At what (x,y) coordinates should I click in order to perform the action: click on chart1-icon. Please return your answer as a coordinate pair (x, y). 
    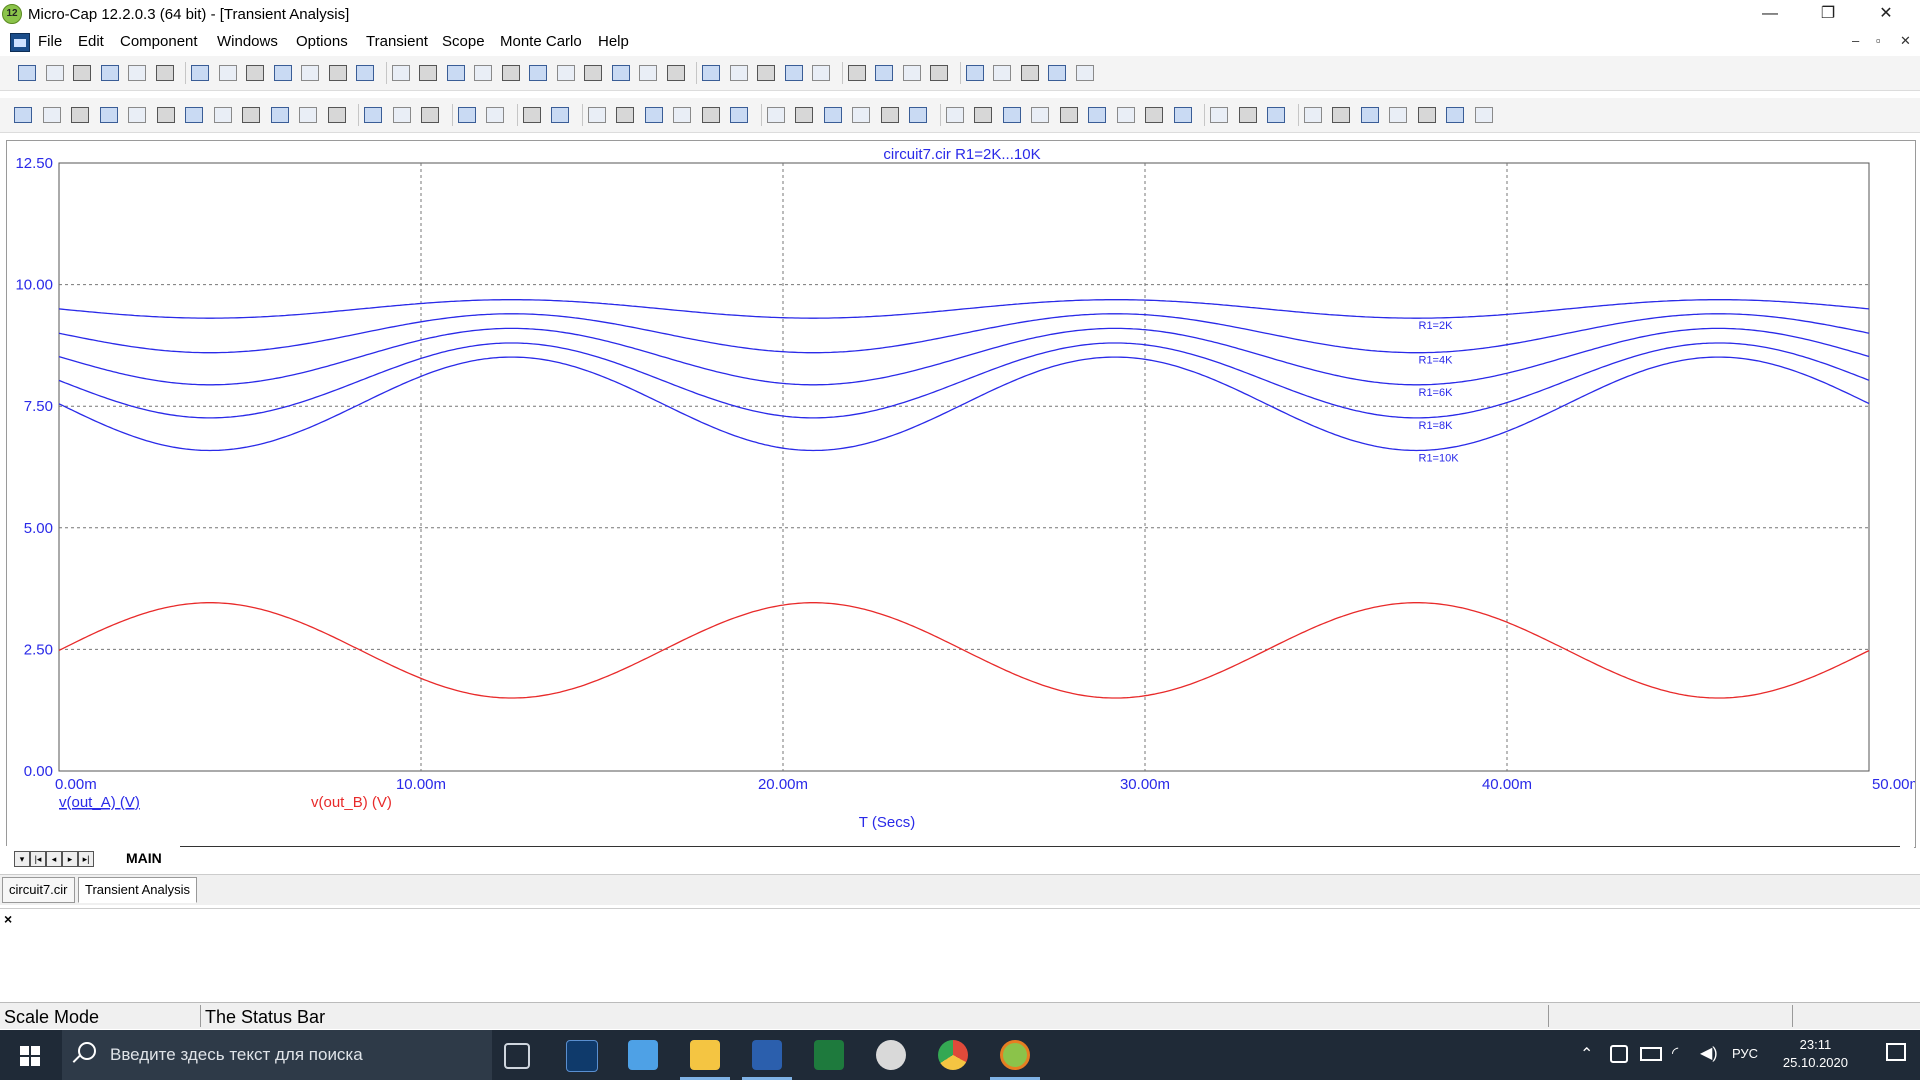
    Looking at the image, I should click on (194, 115).